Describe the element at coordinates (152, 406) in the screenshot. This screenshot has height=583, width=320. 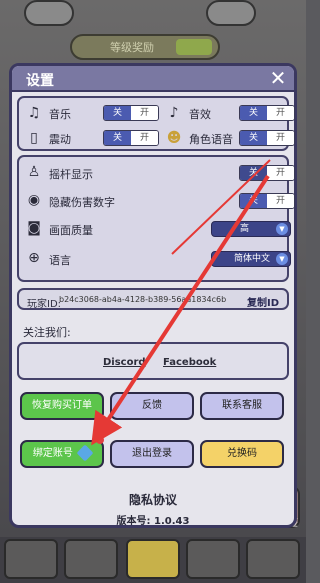
I see `feedback-button: 反馈` at that location.